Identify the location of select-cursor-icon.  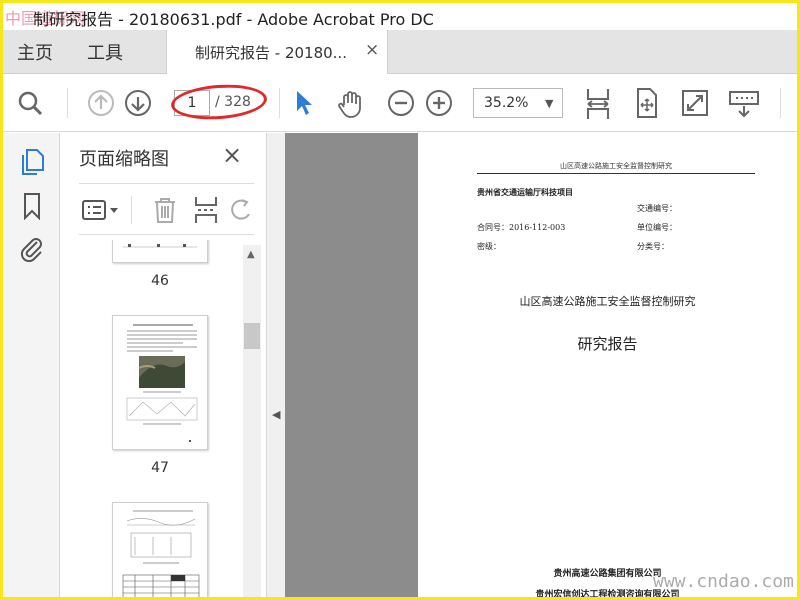
(304, 103).